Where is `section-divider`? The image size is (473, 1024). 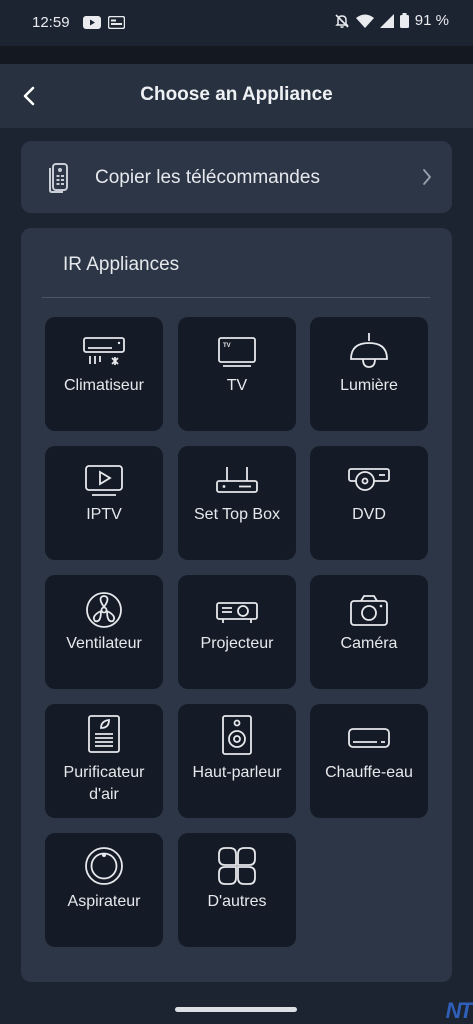
section-divider is located at coordinates (236, 297).